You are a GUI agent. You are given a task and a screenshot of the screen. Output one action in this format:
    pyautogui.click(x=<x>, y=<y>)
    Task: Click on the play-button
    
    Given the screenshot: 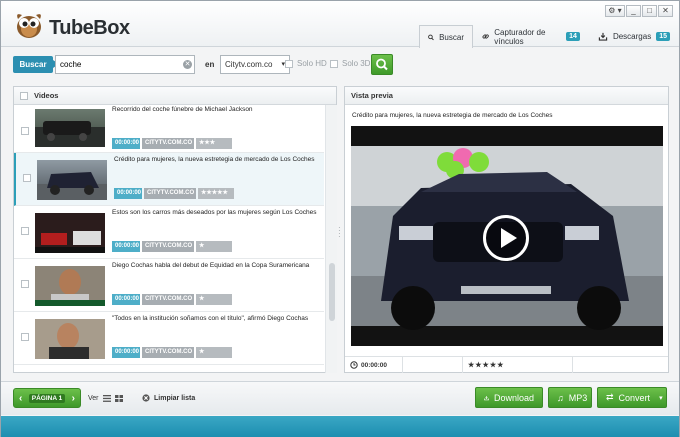 What is the action you would take?
    pyautogui.click(x=506, y=238)
    